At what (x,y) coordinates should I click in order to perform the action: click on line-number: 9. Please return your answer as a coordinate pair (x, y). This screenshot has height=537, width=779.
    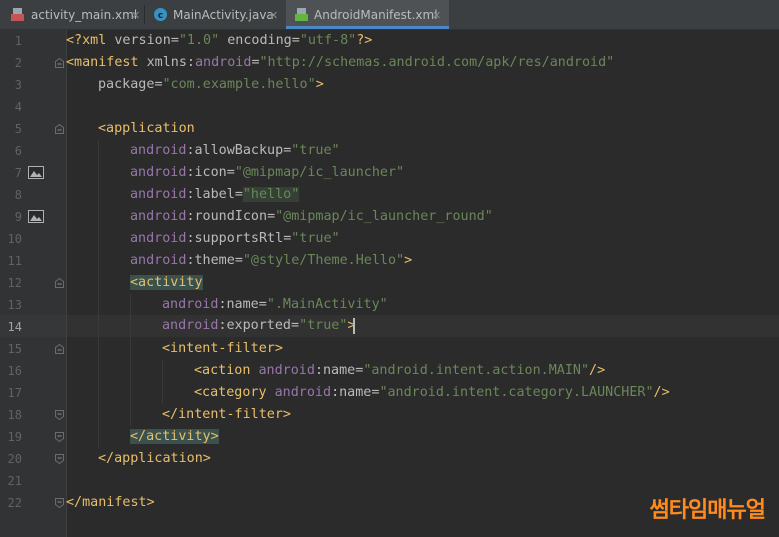
    Looking at the image, I should click on (18, 217).